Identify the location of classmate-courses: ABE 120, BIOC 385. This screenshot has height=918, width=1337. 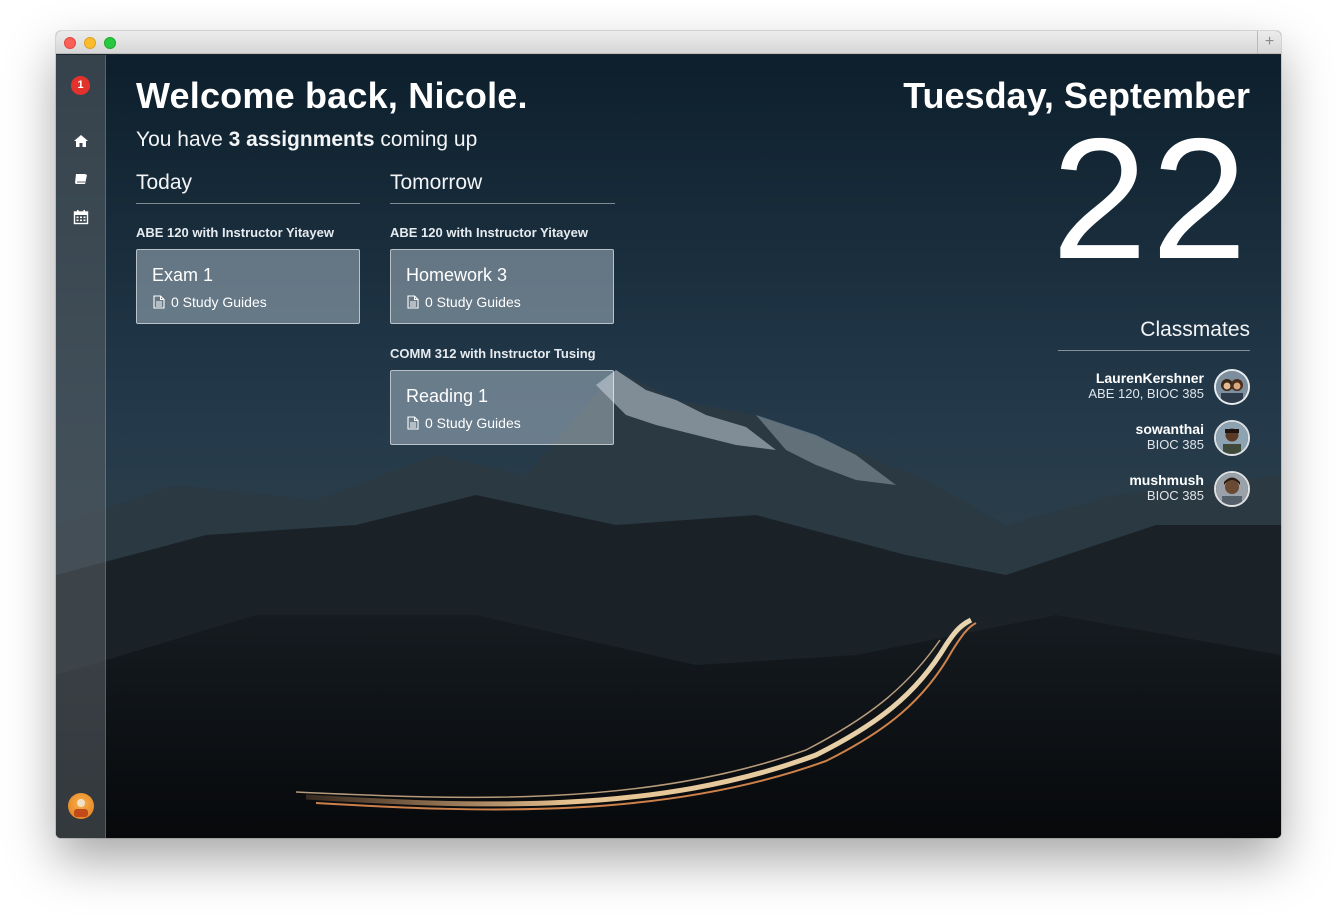
(1146, 393).